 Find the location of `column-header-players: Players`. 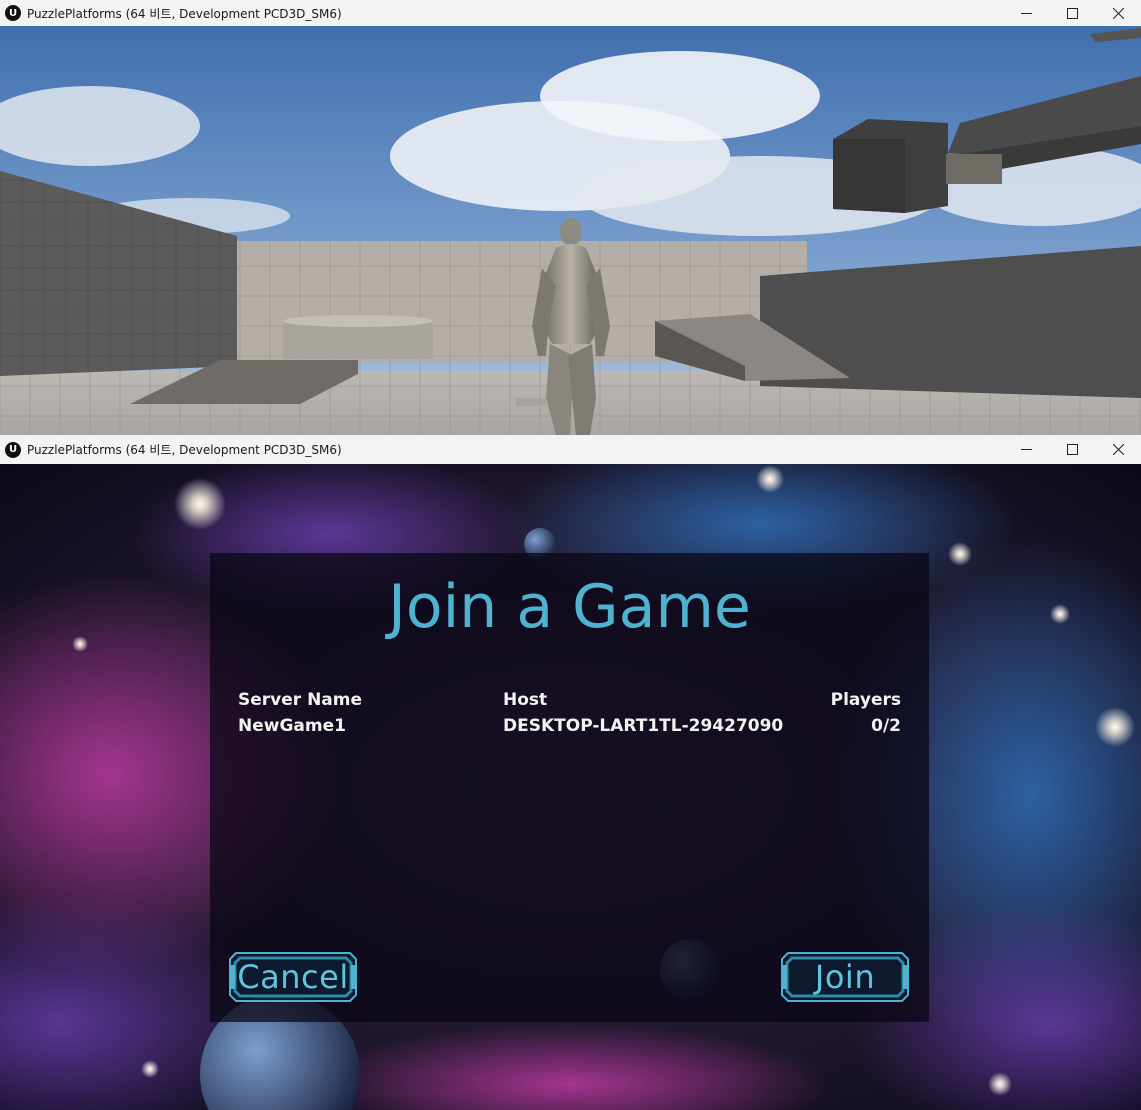

column-header-players: Players is located at coordinates (865, 700).